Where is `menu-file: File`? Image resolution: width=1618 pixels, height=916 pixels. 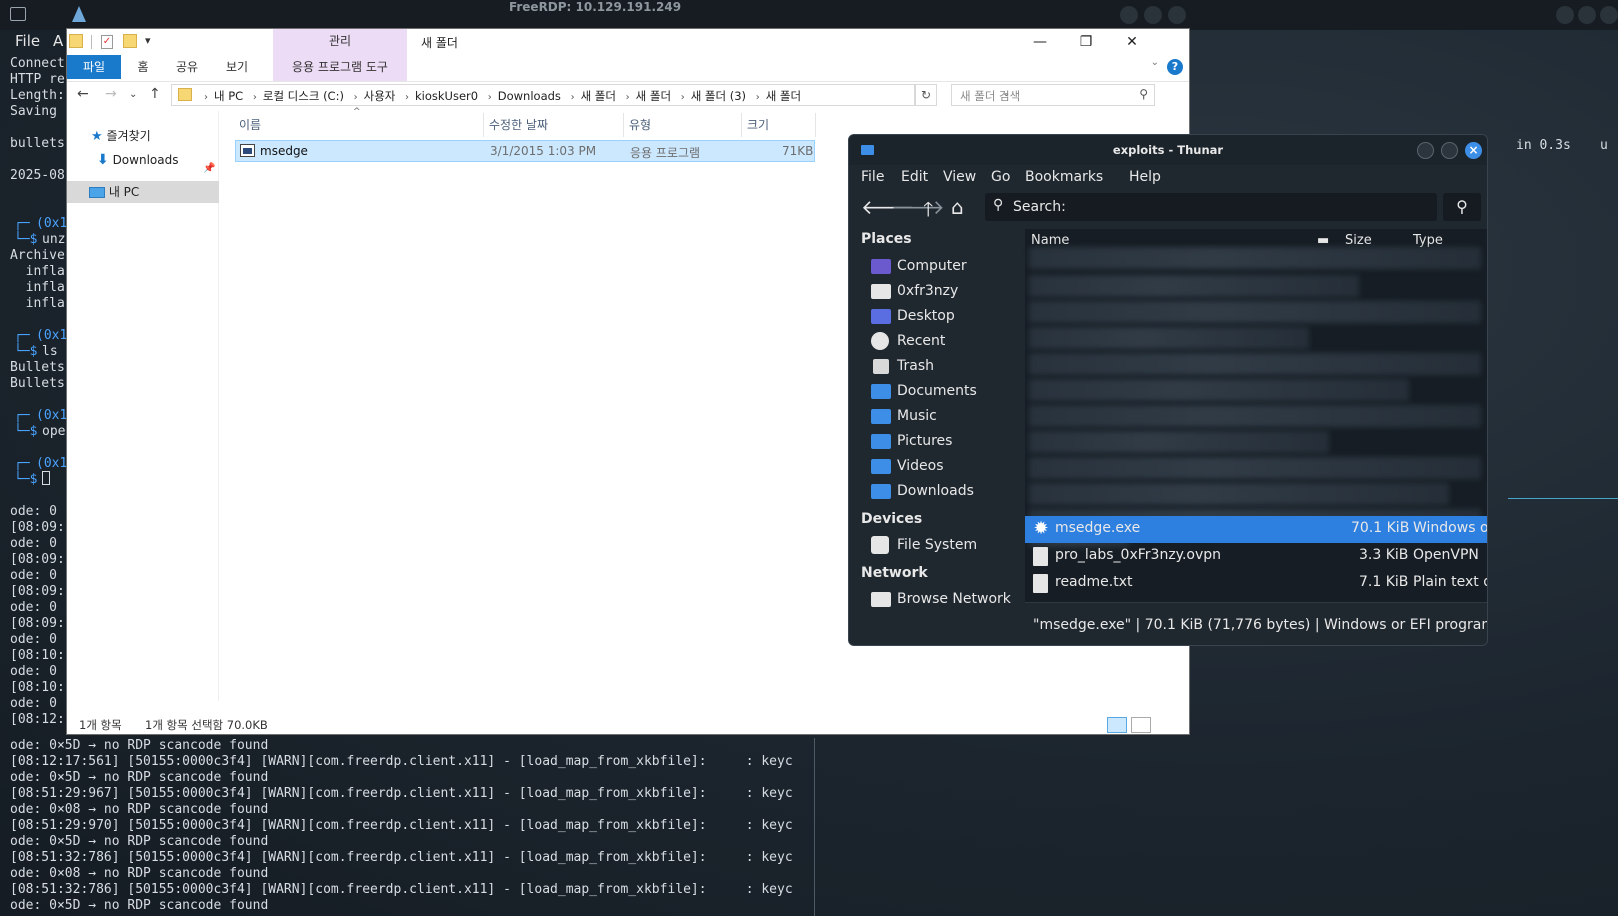
menu-file: File is located at coordinates (872, 177).